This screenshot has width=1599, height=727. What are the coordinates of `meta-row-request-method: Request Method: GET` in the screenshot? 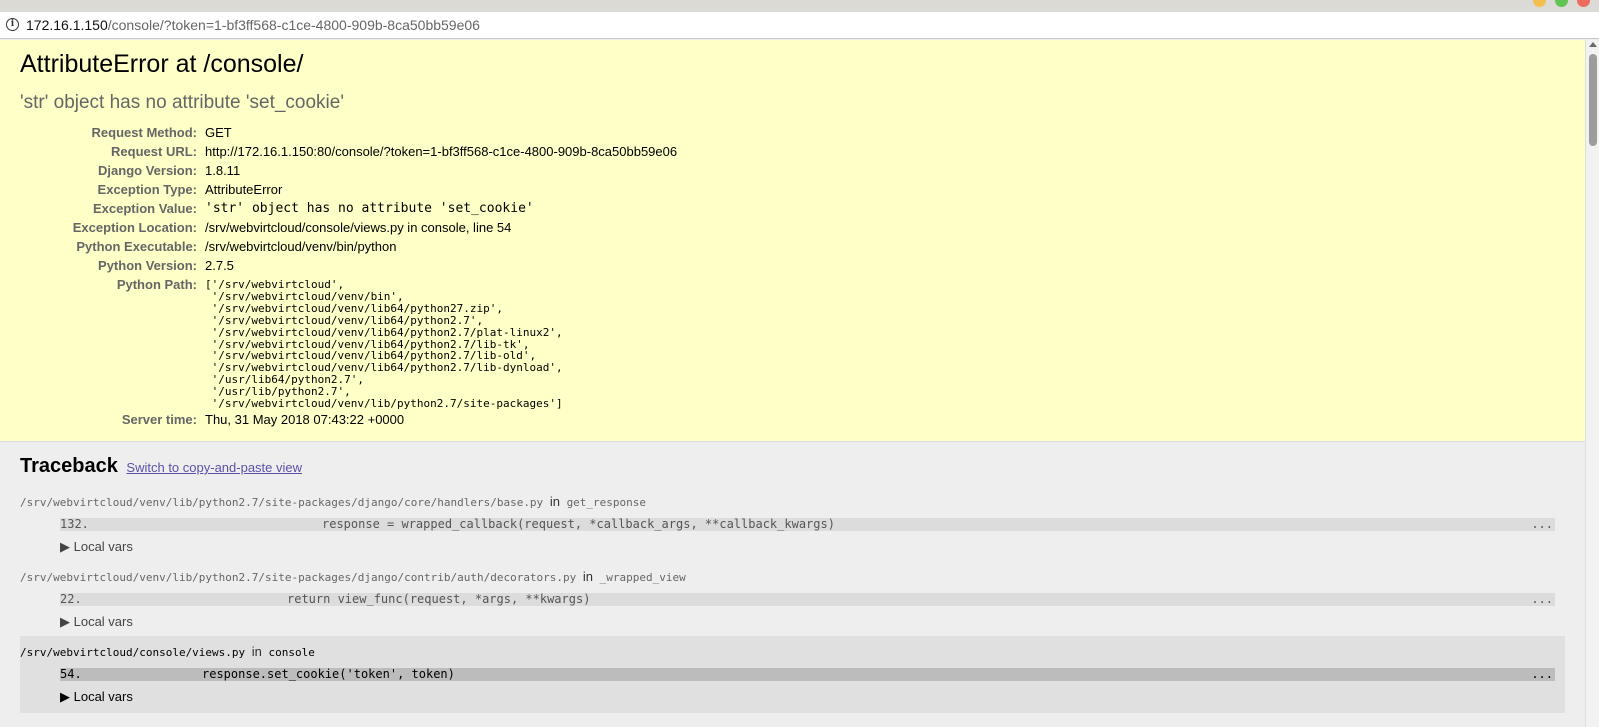 It's located at (348, 132).